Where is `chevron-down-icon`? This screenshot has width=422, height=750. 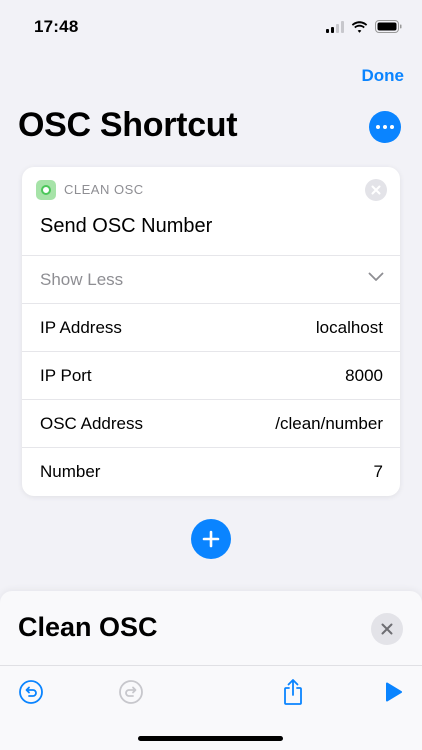
chevron-down-icon is located at coordinates (376, 276).